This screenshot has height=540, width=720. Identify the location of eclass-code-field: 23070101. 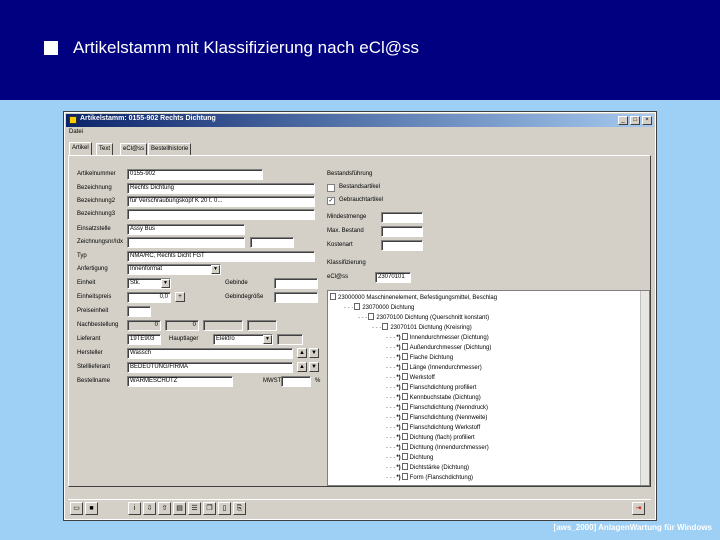
(393, 277).